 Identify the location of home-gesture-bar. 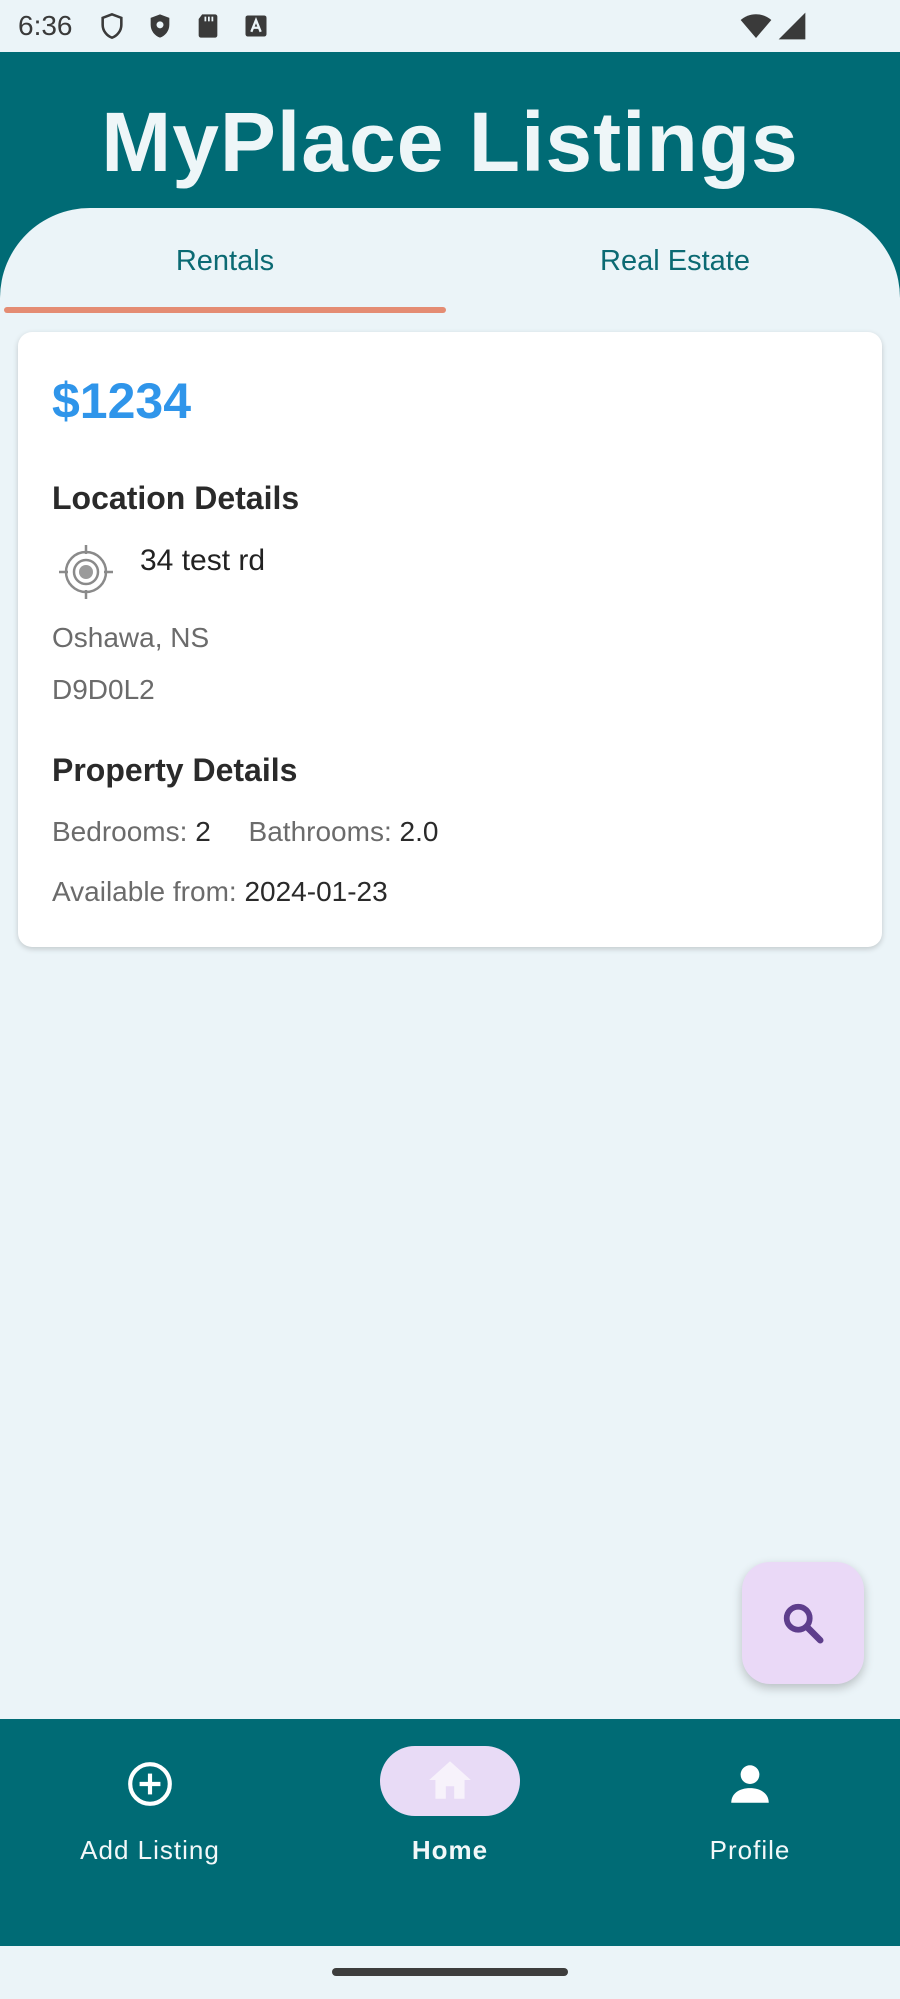
(450, 1972).